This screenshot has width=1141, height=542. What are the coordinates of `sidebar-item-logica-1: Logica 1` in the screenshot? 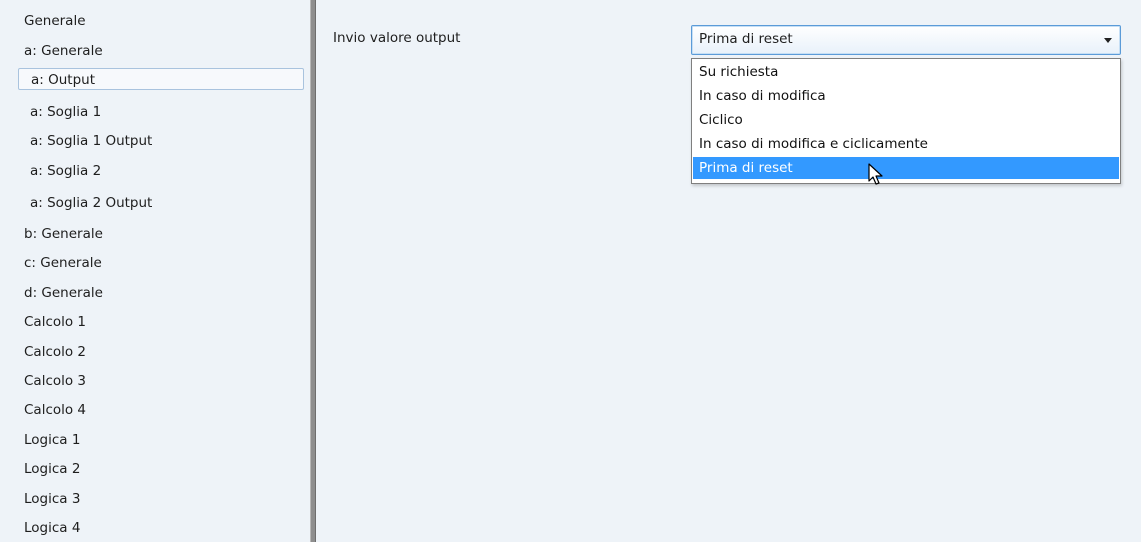 It's located at (52, 440).